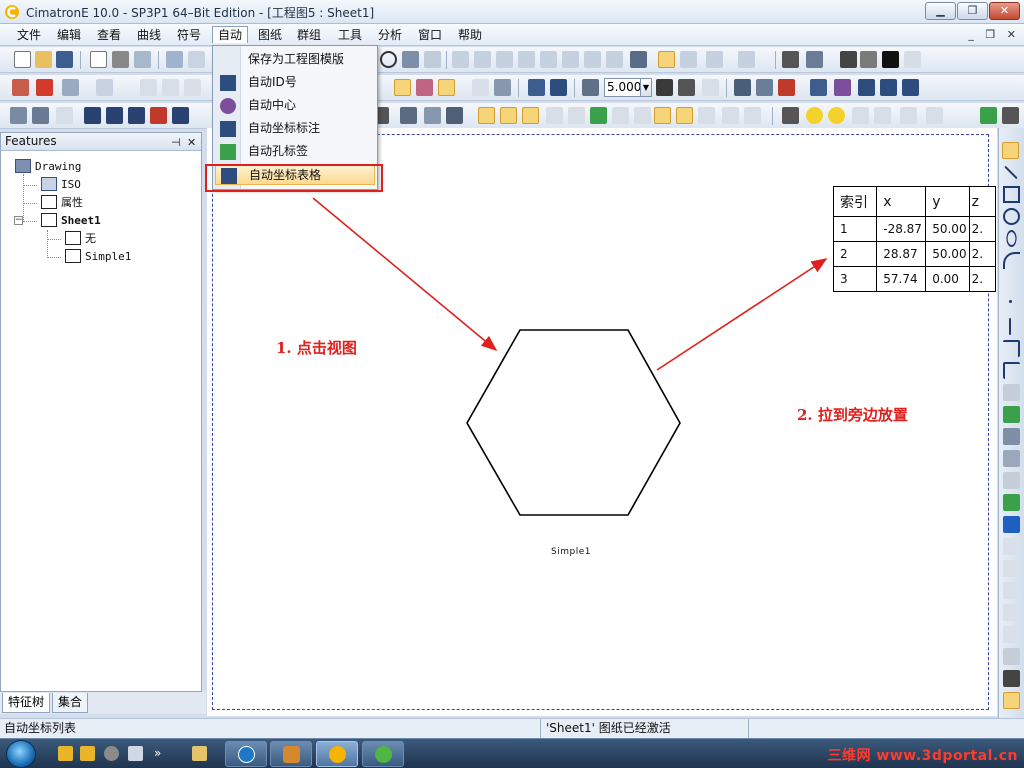 The width and height of the screenshot is (1024, 768). I want to click on history-icon, so click(908, 115).